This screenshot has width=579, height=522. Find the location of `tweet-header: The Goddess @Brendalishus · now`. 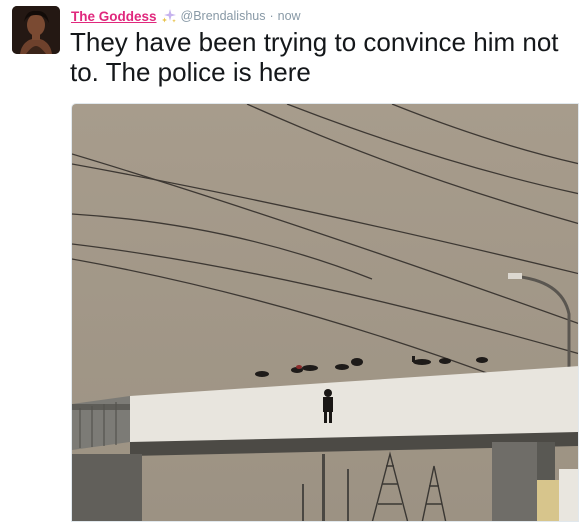

tweet-header: The Goddess @Brendalishus · now is located at coordinates (186, 16).